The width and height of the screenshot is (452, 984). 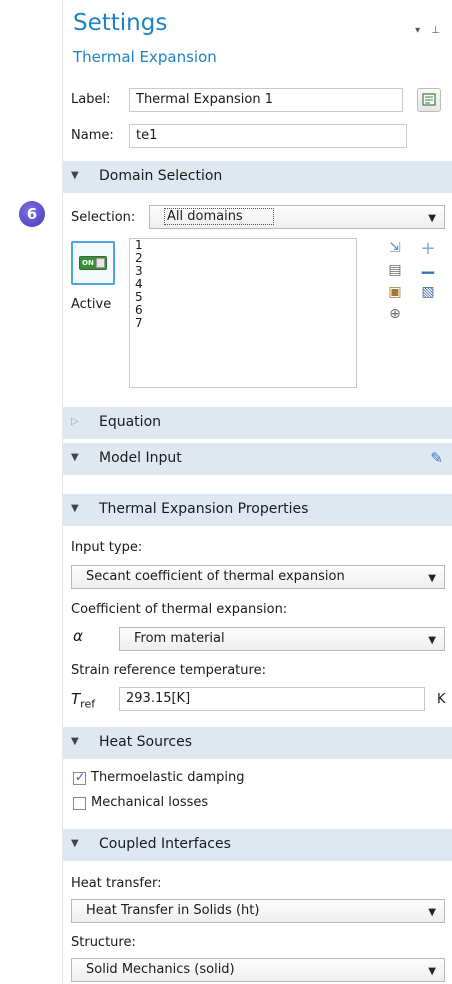 What do you see at coordinates (243, 258) in the screenshot?
I see `list-item: 2` at bounding box center [243, 258].